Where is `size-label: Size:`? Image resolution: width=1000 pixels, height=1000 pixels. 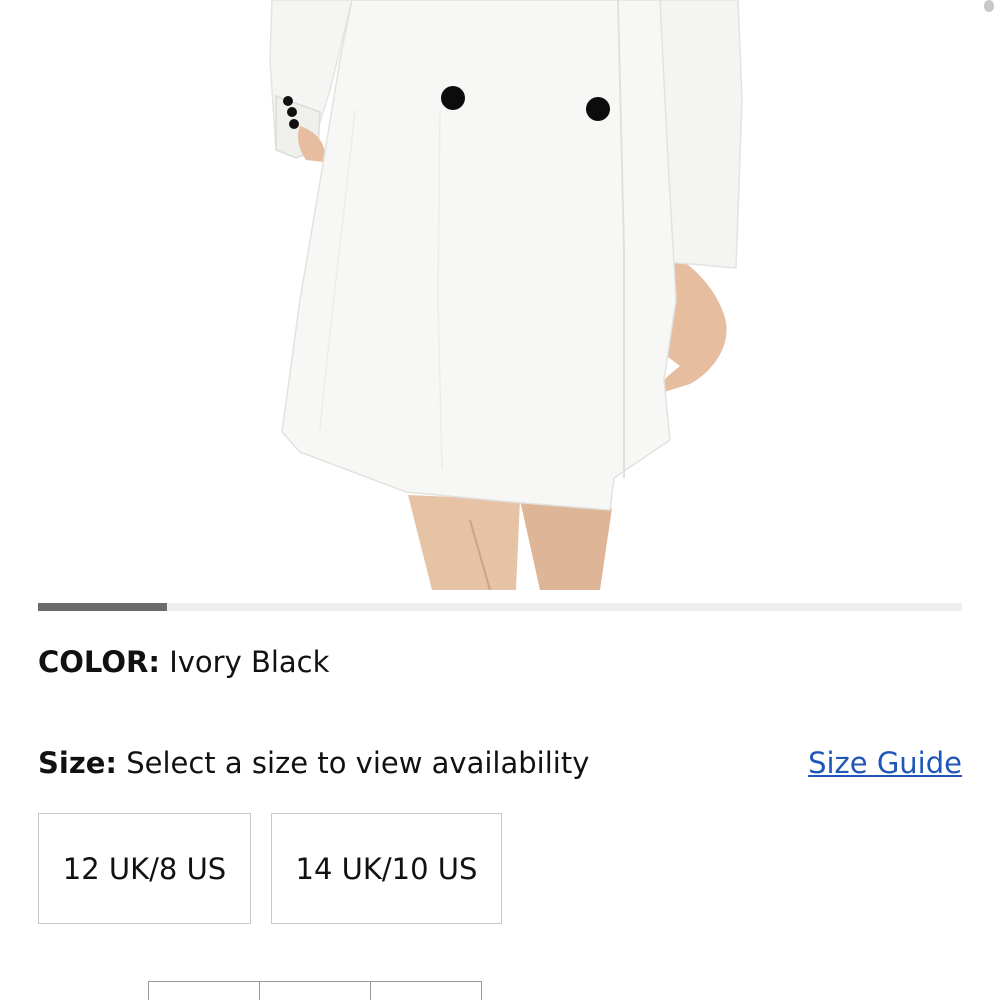
size-label: Size: is located at coordinates (77, 763).